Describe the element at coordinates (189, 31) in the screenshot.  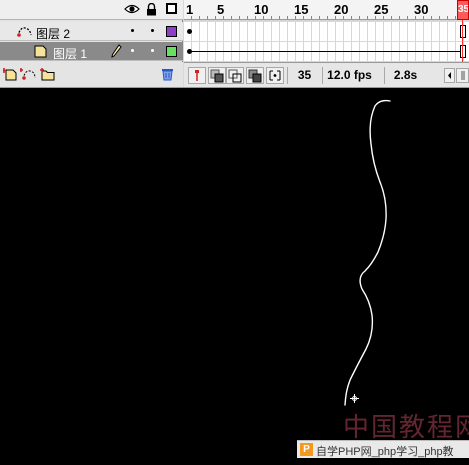
I see `keyframe` at that location.